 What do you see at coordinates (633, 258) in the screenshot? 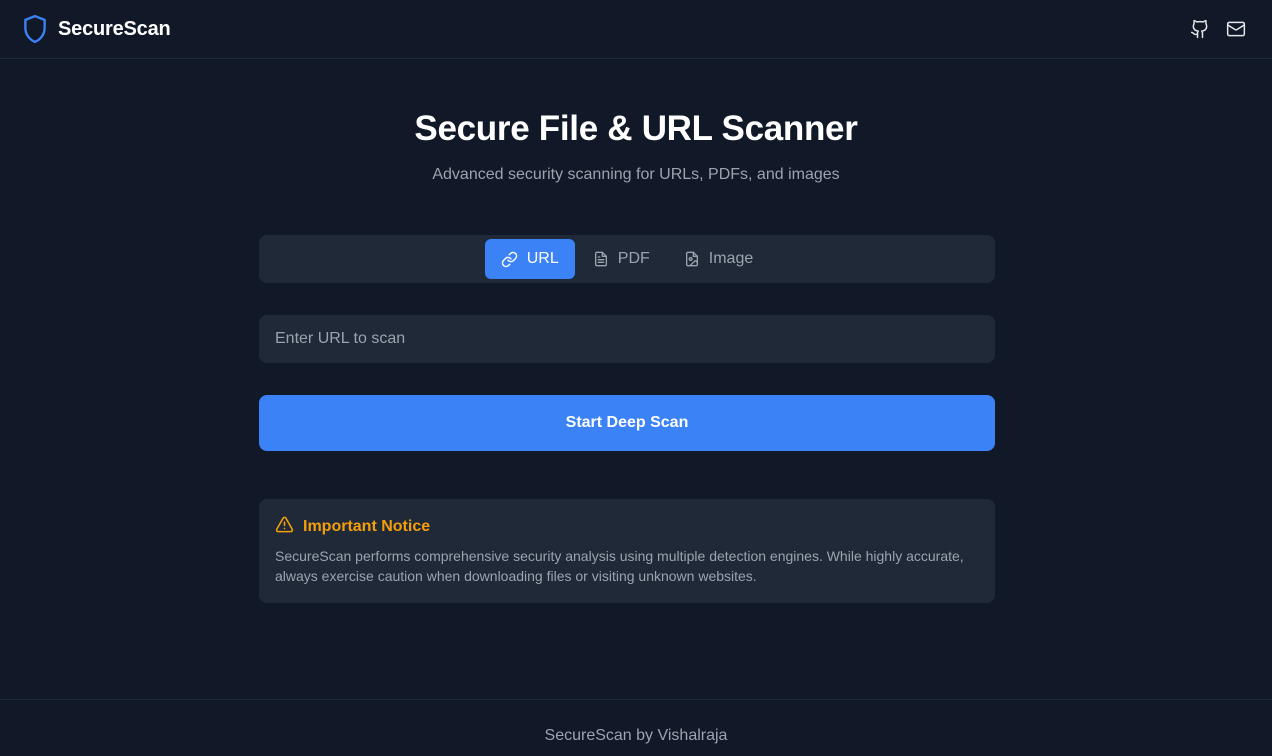
I see `tab-label: PDF` at bounding box center [633, 258].